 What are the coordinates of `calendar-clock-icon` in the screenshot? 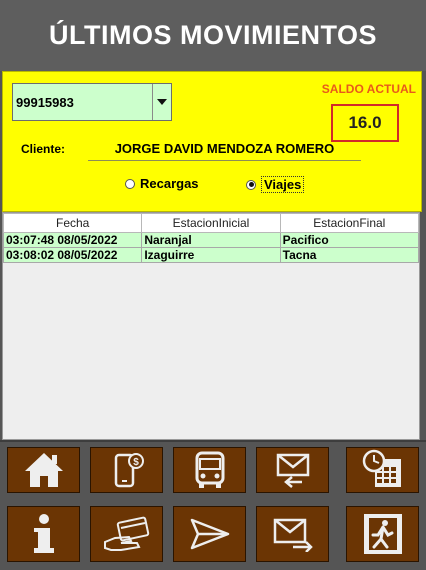 It's located at (381, 468).